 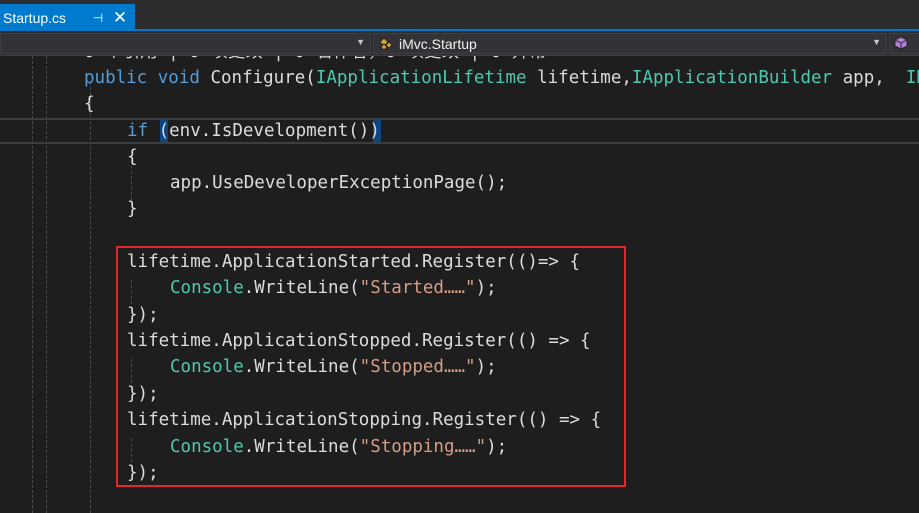 What do you see at coordinates (438, 43) in the screenshot?
I see `class-dropdown-value: iMvc.Startup` at bounding box center [438, 43].